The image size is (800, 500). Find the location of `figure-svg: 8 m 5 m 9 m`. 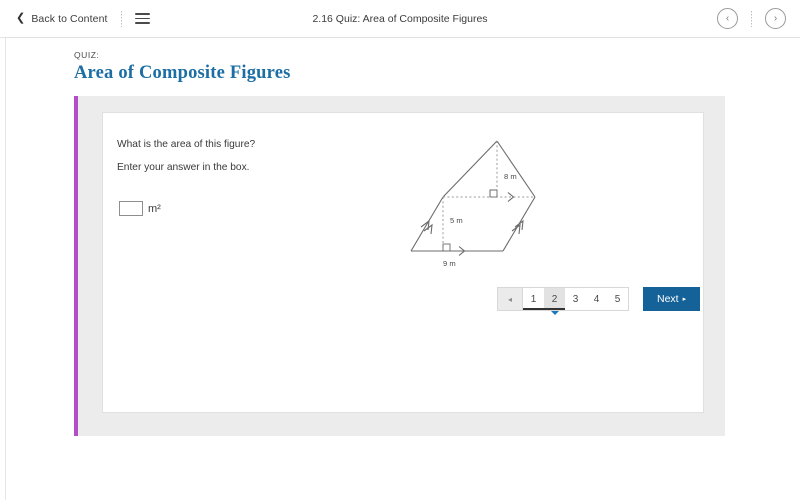

figure-svg: 8 m 5 m 9 m is located at coordinates (473, 204).